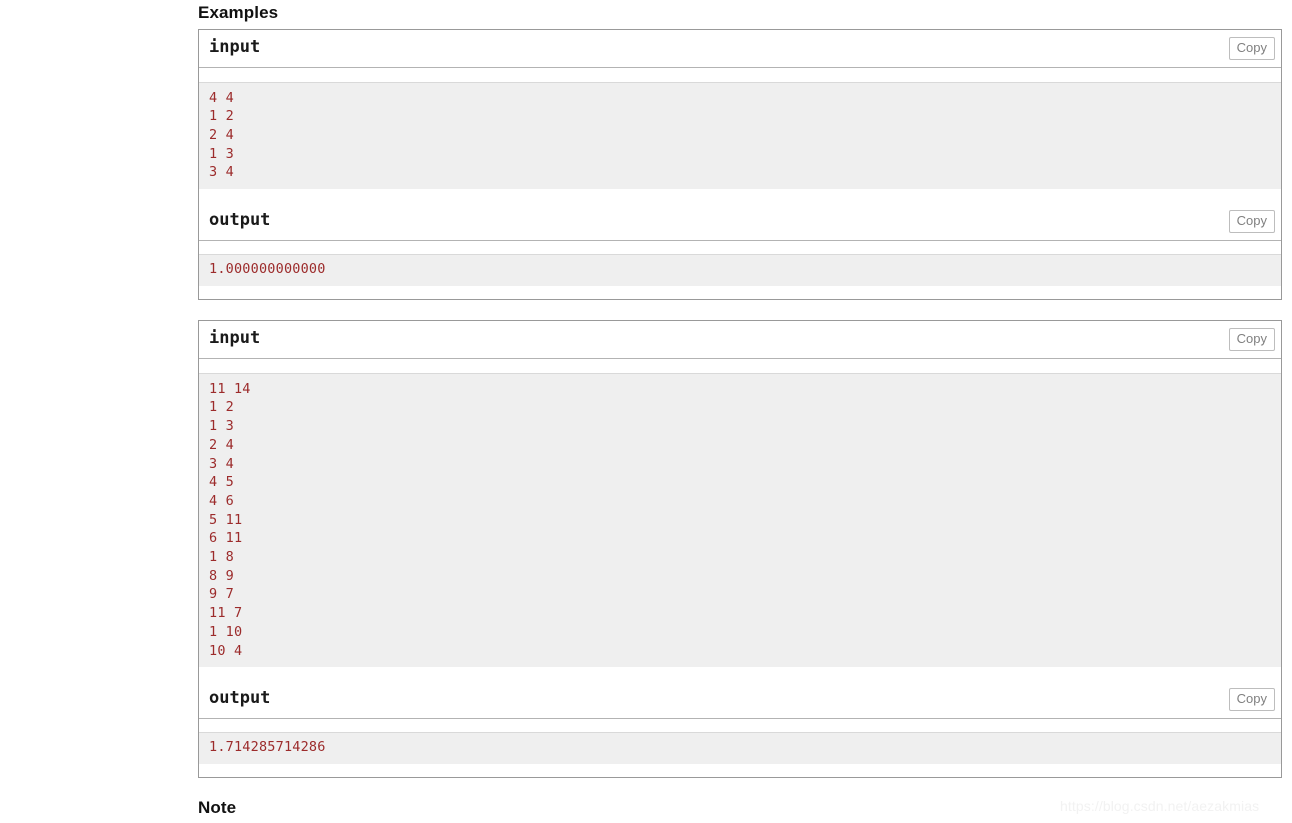  What do you see at coordinates (740, 135) in the screenshot?
I see `sample-1-input-text: 4 4 1 2 2 4 1 3 3 4` at bounding box center [740, 135].